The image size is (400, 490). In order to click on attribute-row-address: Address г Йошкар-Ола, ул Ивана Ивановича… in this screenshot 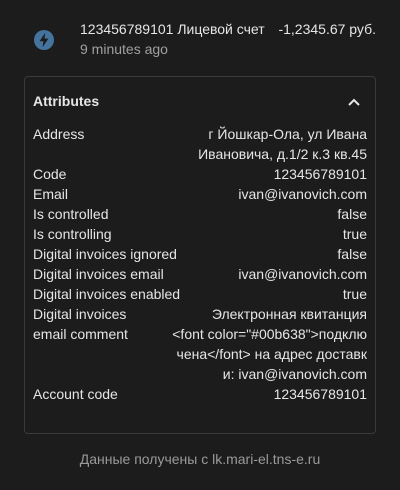, I will do `click(200, 144)`.